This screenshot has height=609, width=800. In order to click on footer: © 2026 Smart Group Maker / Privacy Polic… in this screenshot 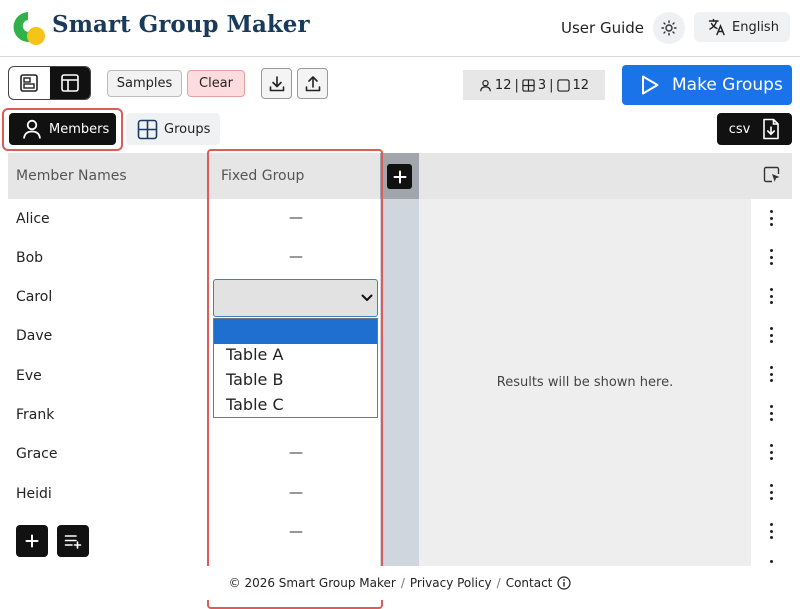, I will do `click(400, 583)`.